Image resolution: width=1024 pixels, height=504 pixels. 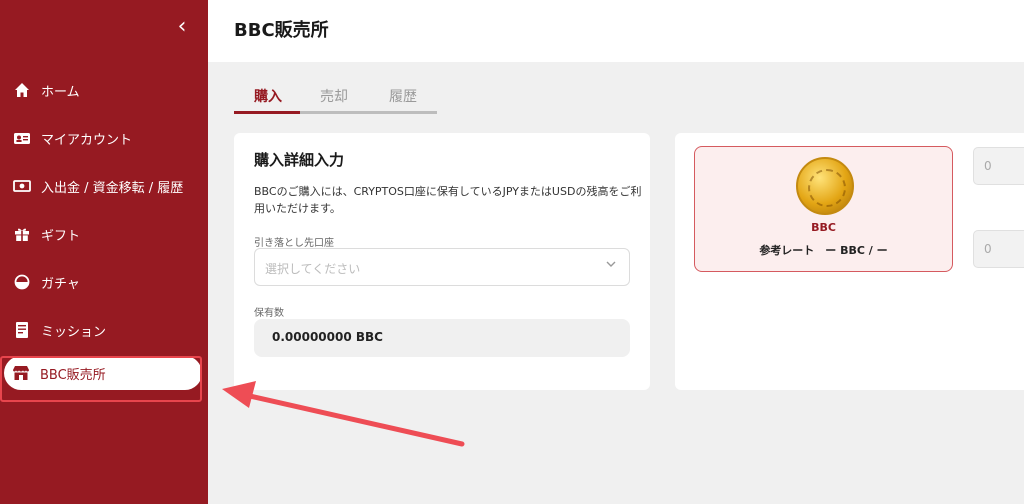 I want to click on page-title: BBC販売所, so click(x=281, y=30).